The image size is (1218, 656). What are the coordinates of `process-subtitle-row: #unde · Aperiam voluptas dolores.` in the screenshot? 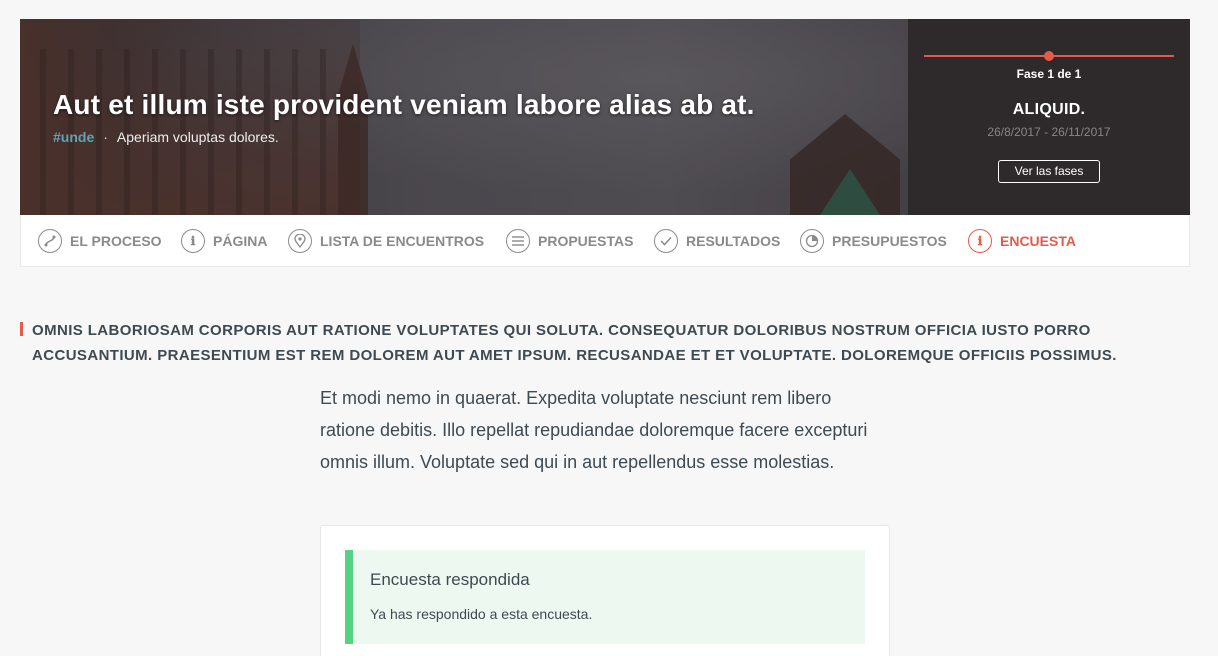 It's located at (166, 137).